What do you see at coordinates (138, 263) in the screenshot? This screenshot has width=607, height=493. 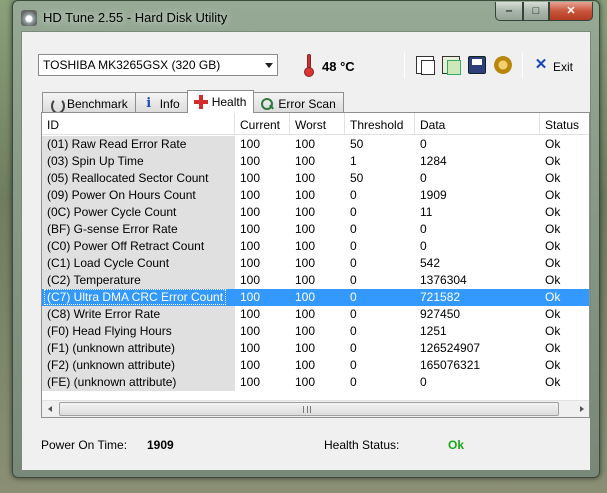 I see `cell-id: (C1) Load Cycle Count` at bounding box center [138, 263].